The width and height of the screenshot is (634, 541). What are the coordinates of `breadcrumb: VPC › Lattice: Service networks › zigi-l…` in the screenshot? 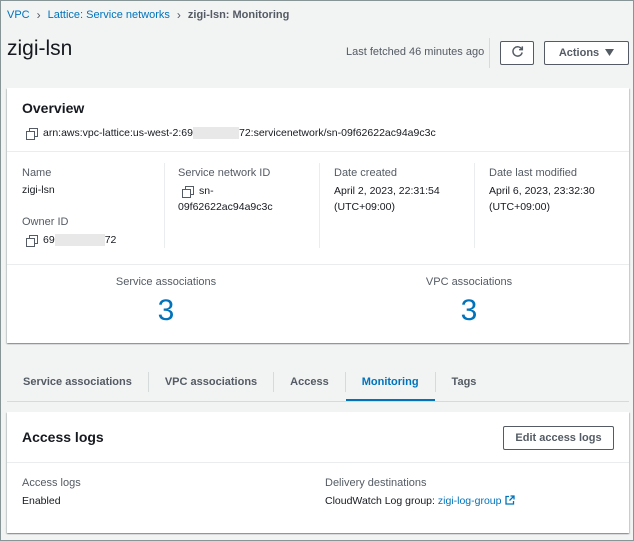 It's located at (148, 15).